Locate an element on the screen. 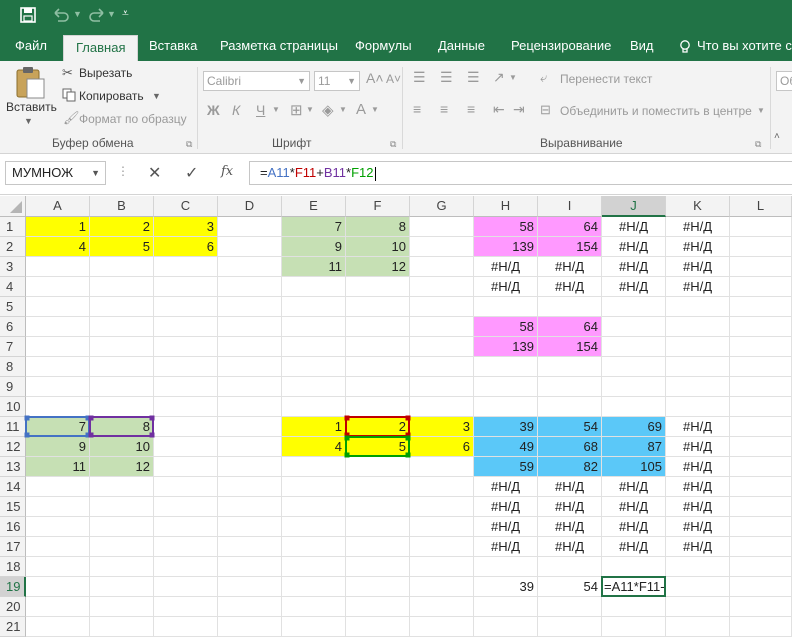 Image resolution: width=792 pixels, height=640 pixels. cell-k20 is located at coordinates (698, 607).